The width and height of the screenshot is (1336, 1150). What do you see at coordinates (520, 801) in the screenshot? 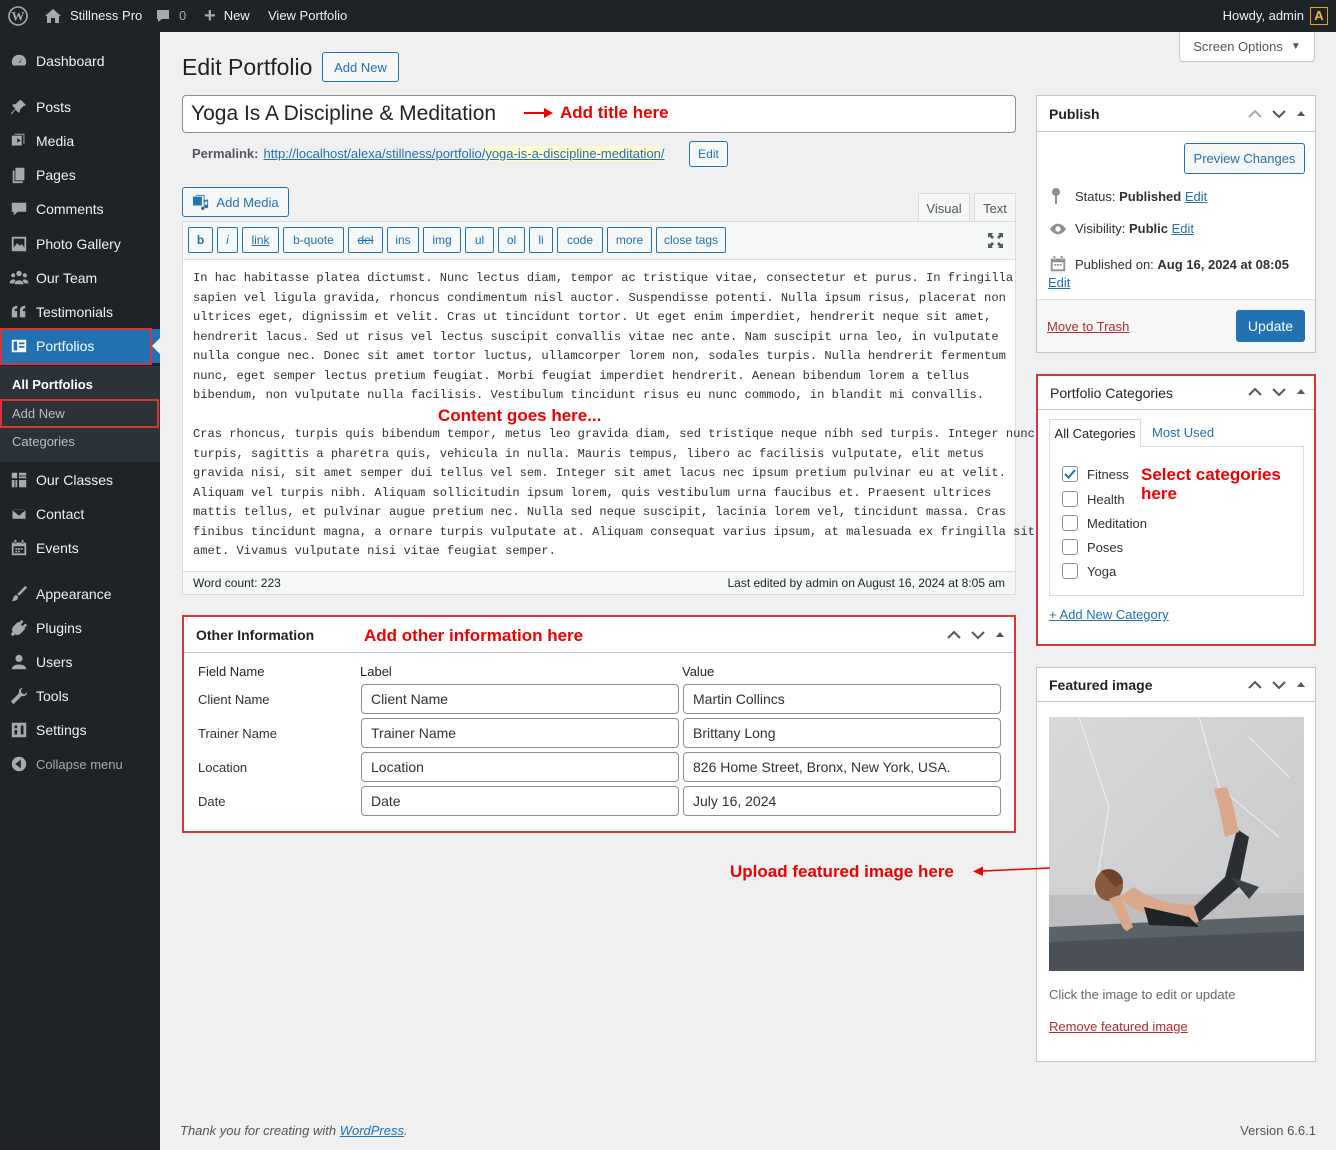
I see `label-input-date: Date` at bounding box center [520, 801].